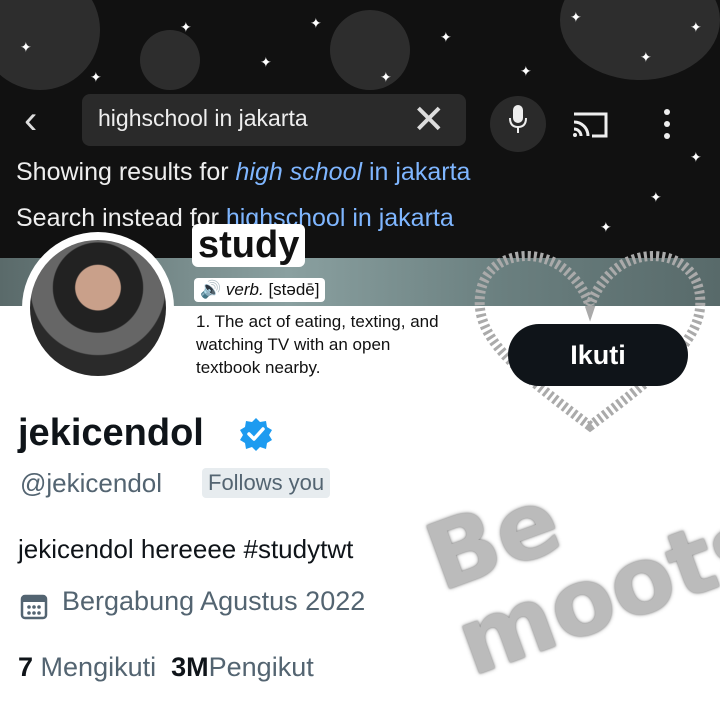 This screenshot has height=720, width=720. What do you see at coordinates (299, 172) in the screenshot?
I see `corrected-query-link: high school` at bounding box center [299, 172].